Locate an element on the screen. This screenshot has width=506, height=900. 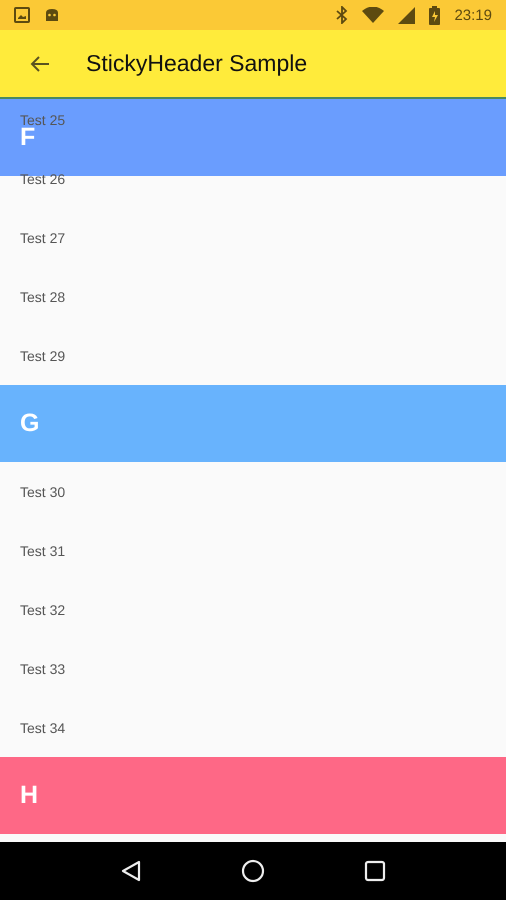
list-item: Test 27 is located at coordinates (43, 238).